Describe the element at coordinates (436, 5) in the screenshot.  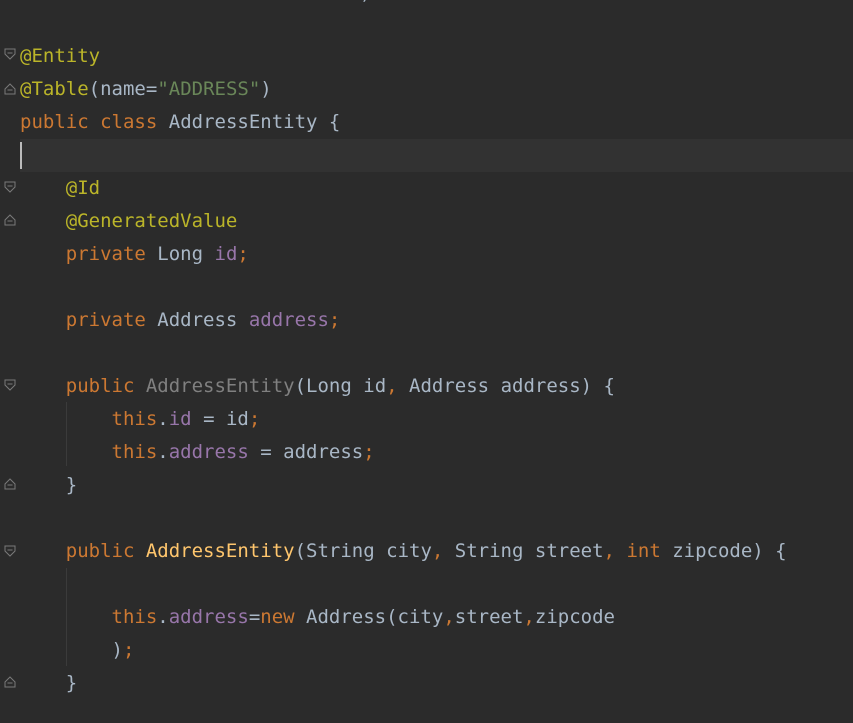
I see `code-line: )` at that location.